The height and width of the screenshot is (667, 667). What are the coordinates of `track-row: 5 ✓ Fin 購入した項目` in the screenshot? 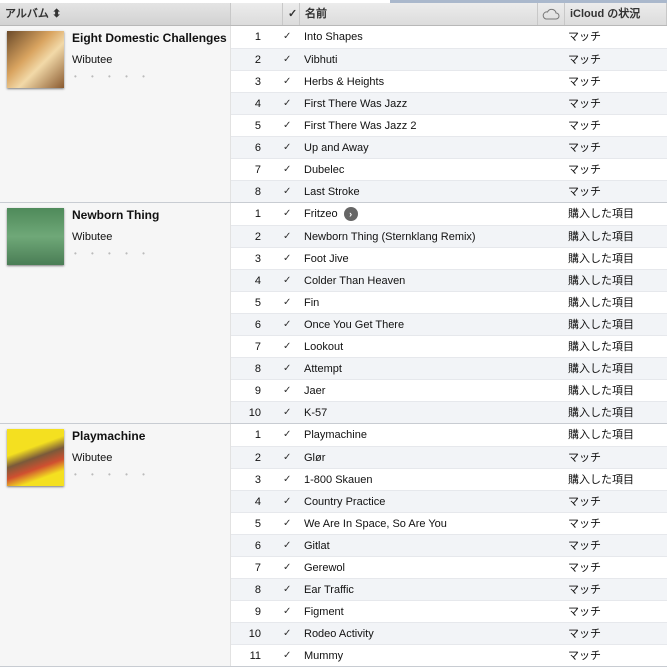 It's located at (449, 302).